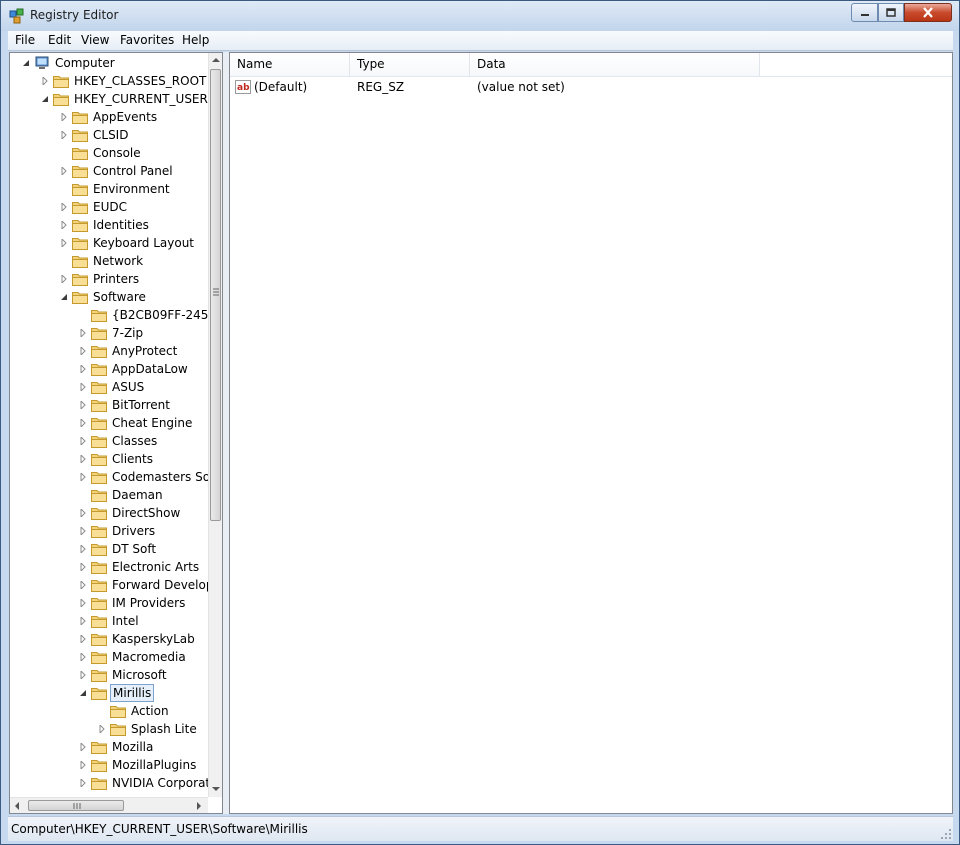 This screenshot has width=960, height=845. Describe the element at coordinates (591, 87) in the screenshot. I see `value-row: ab (Default) REG_SZ (value not set)` at that location.